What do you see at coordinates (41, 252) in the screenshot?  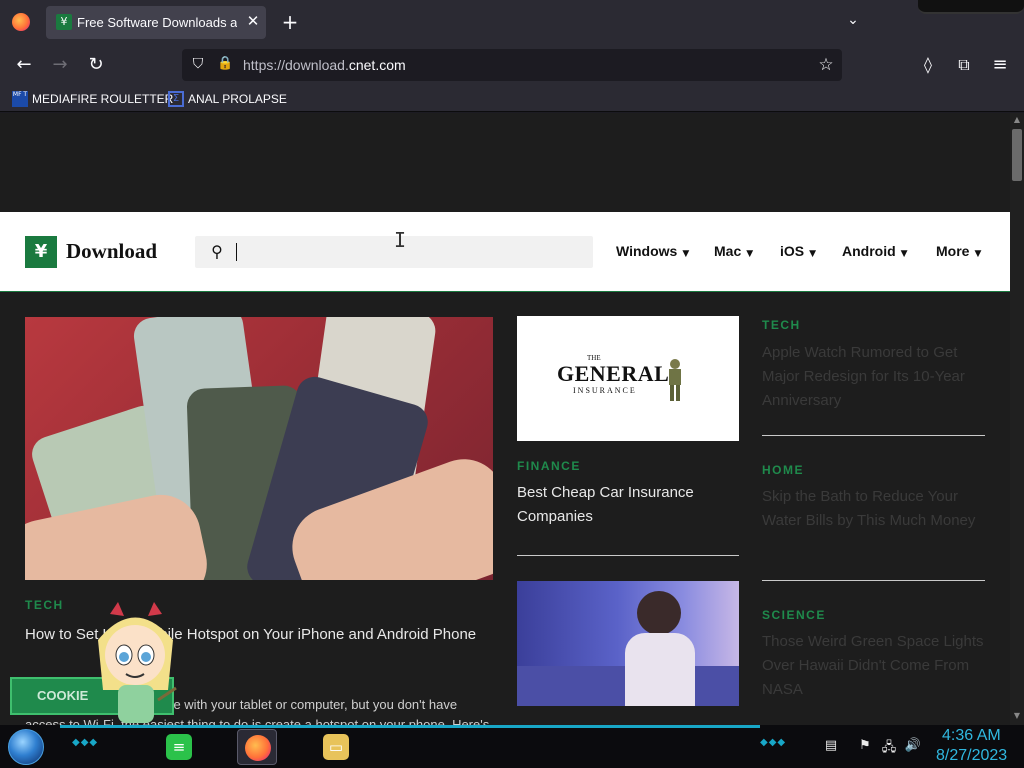 I see `download-logo-icon: ¥` at bounding box center [41, 252].